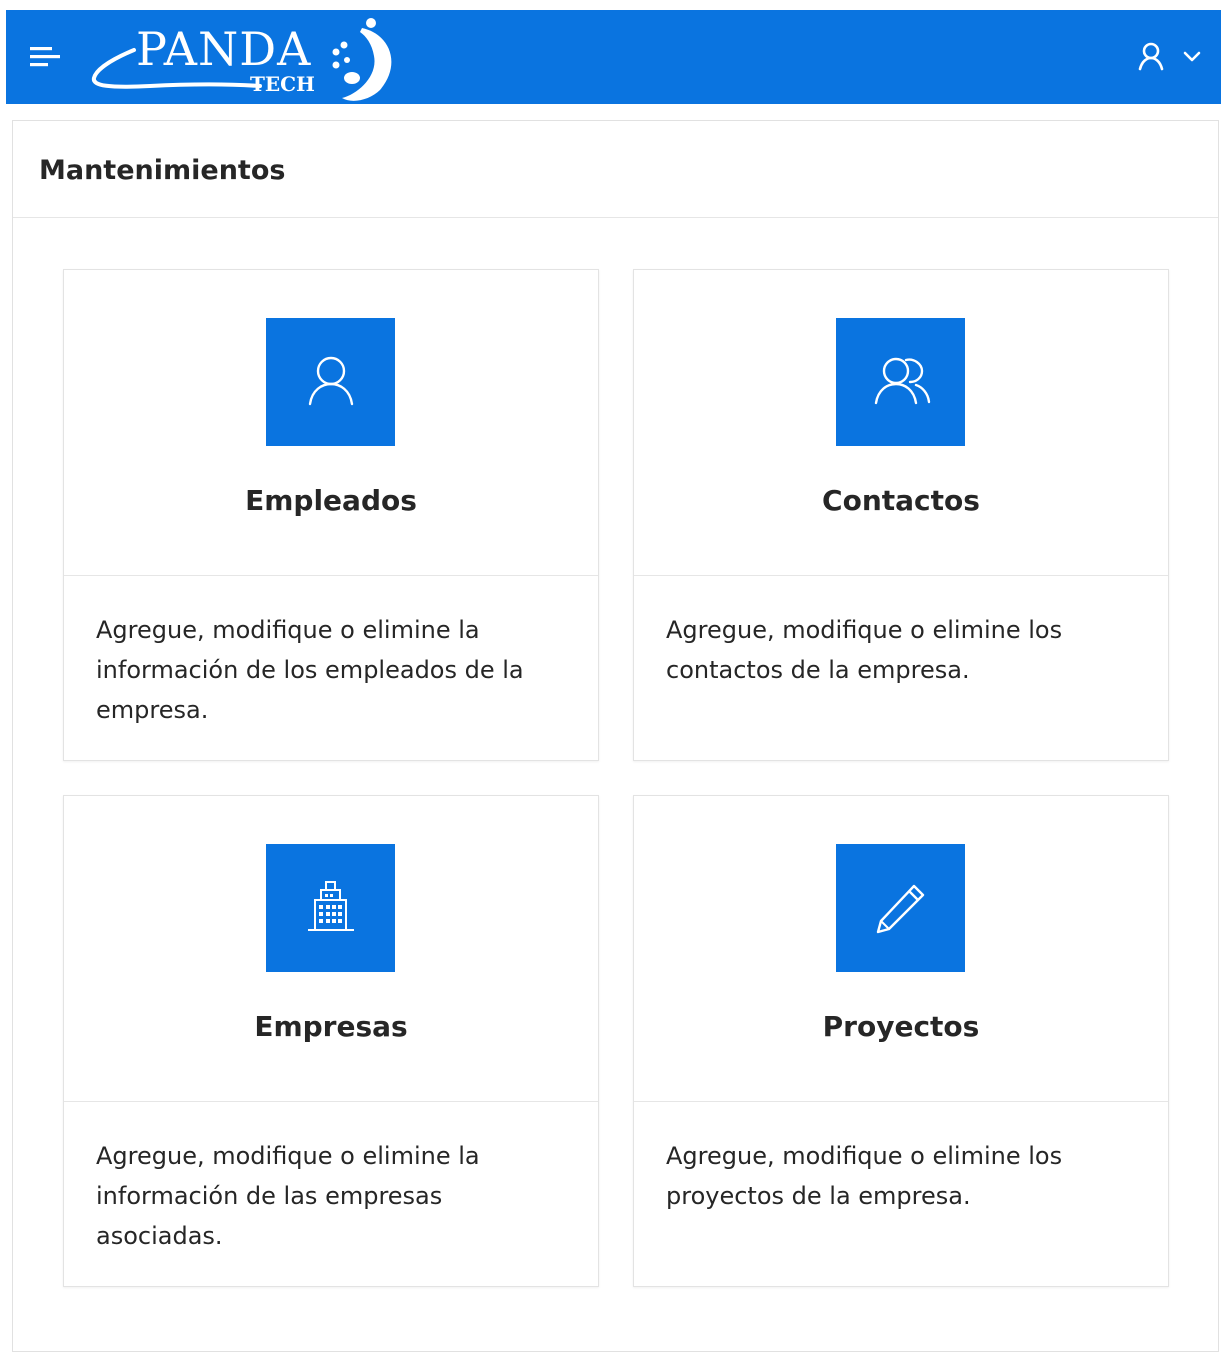  Describe the element at coordinates (331, 1026) in the screenshot. I see `card-title: Empresas` at that location.